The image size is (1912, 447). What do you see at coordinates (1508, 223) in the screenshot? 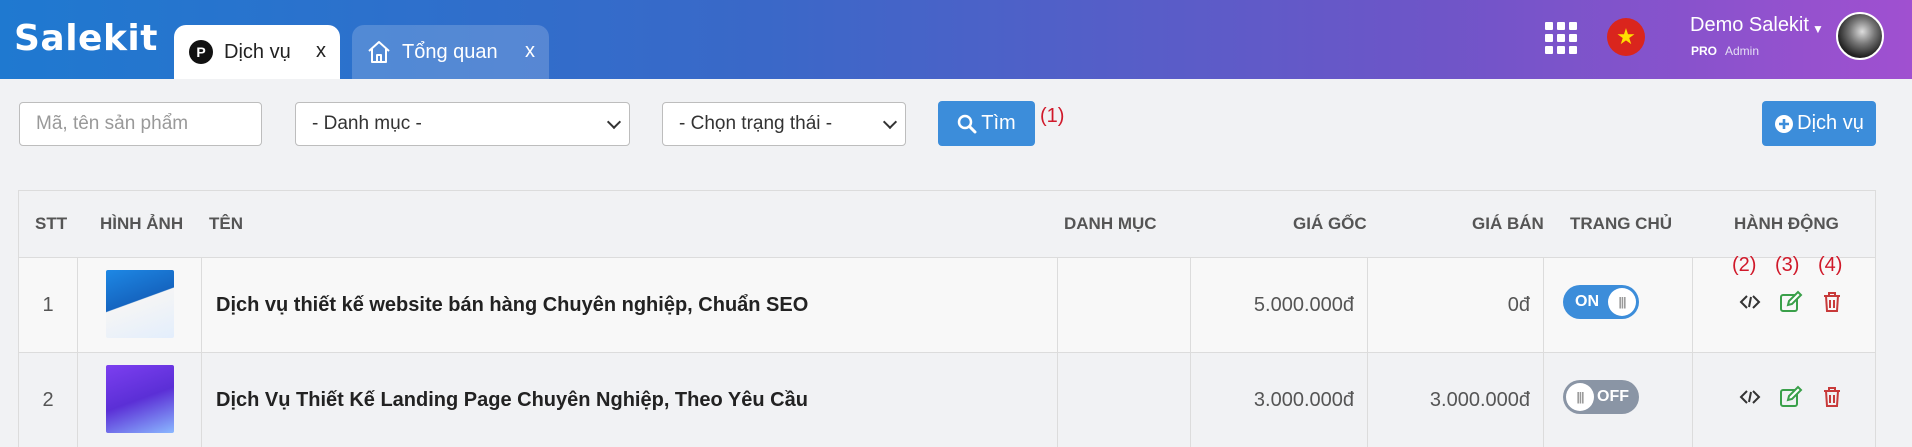
I see `col-sale-price: GIÁ BÁN` at bounding box center [1508, 223].